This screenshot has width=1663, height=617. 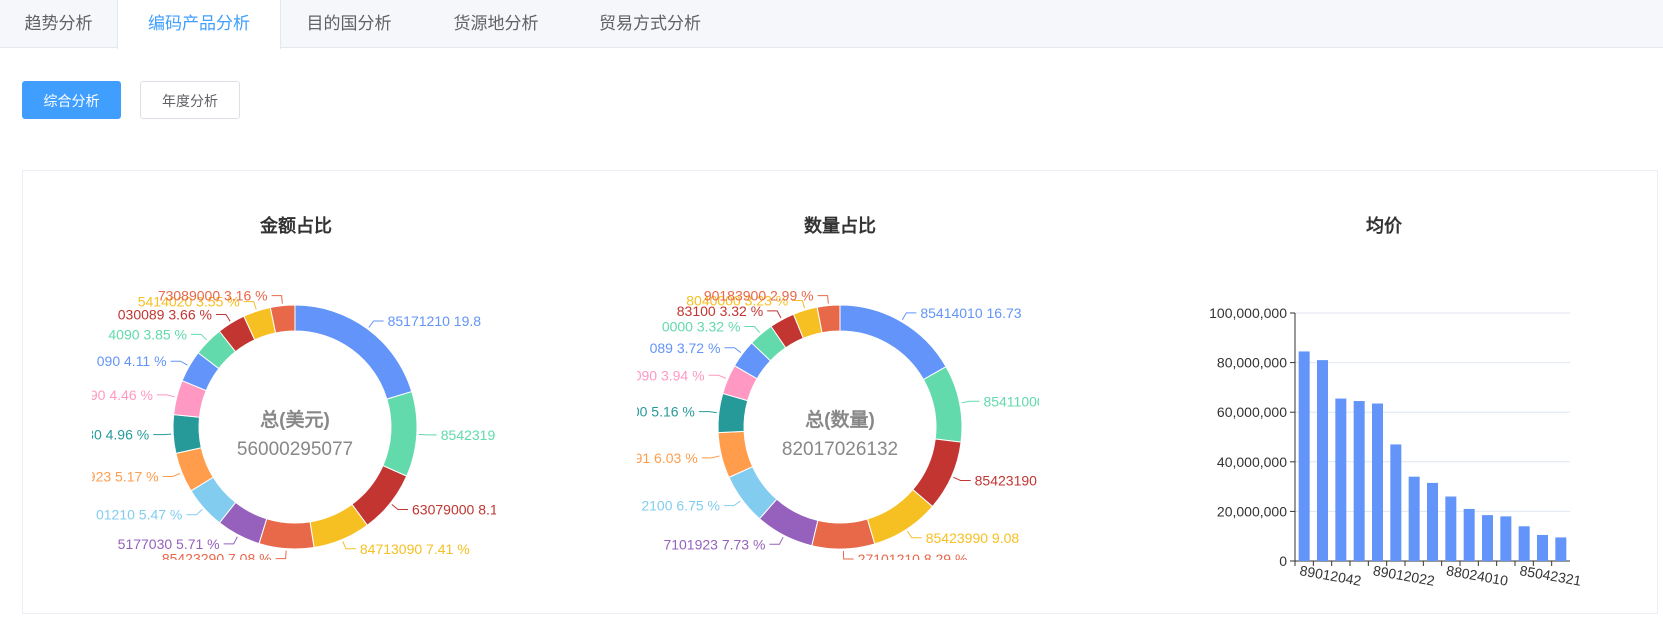 I want to click on quantity-share-slice-label-5: 7101923 7.73 %, so click(x=714, y=544).